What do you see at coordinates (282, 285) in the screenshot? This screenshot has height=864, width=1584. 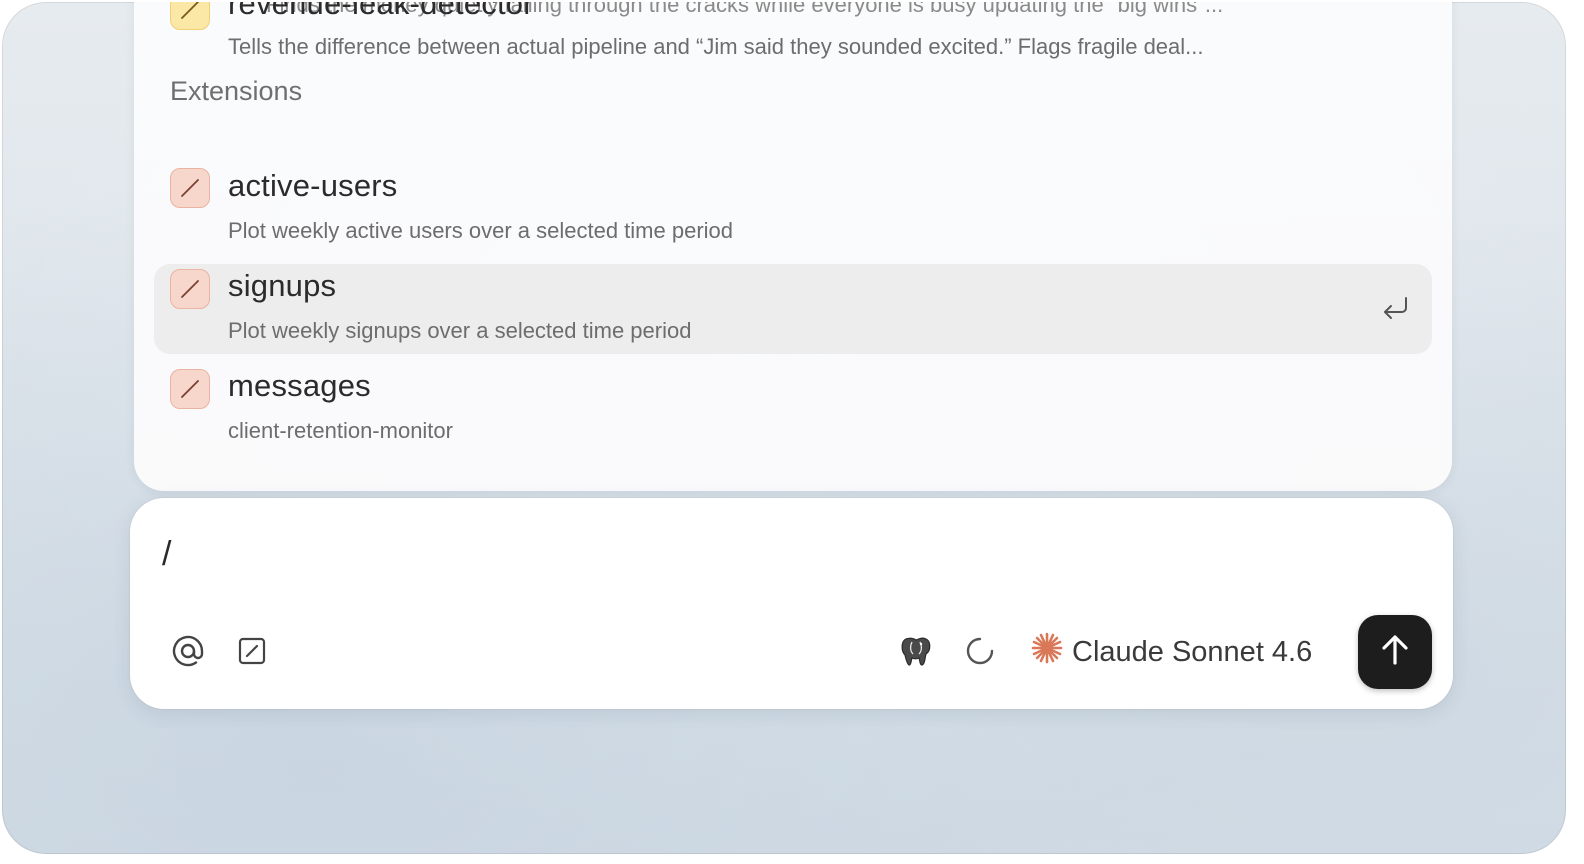 I see `command-item-title: signups` at bounding box center [282, 285].